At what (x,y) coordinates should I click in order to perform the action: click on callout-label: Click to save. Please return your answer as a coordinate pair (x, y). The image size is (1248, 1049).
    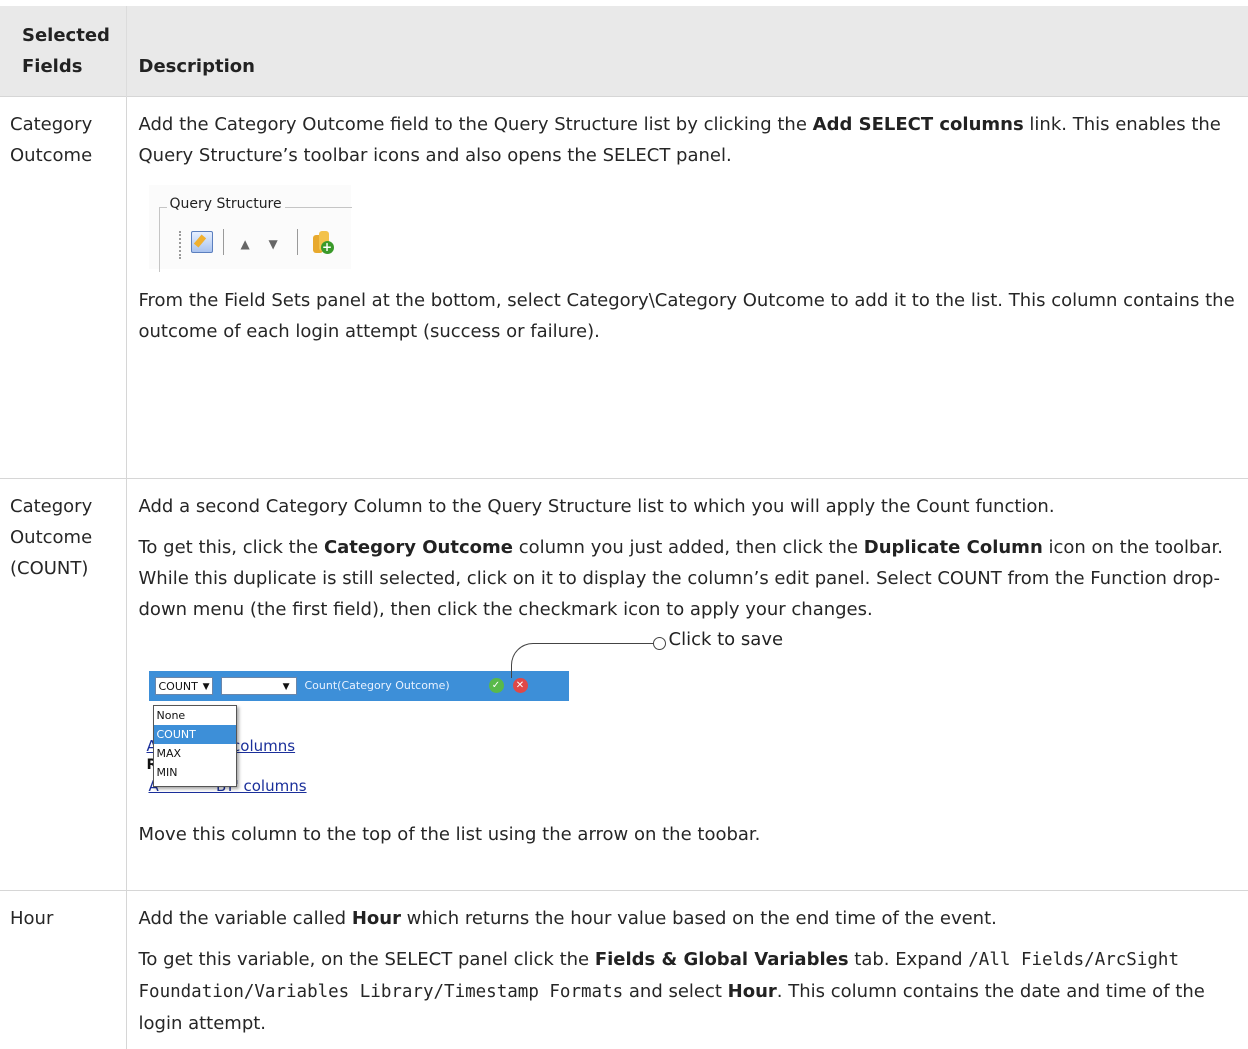
    Looking at the image, I should click on (726, 639).